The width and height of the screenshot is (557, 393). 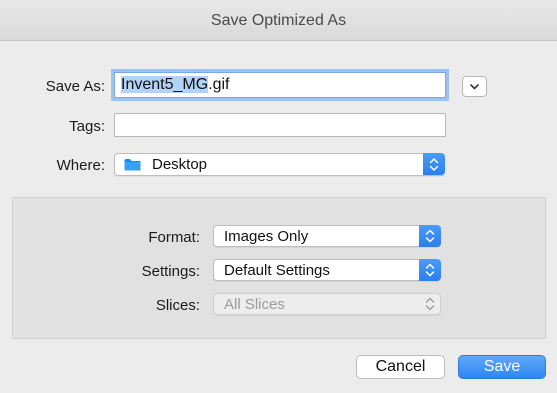 What do you see at coordinates (87, 126) in the screenshot?
I see `tags-label: Tags:` at bounding box center [87, 126].